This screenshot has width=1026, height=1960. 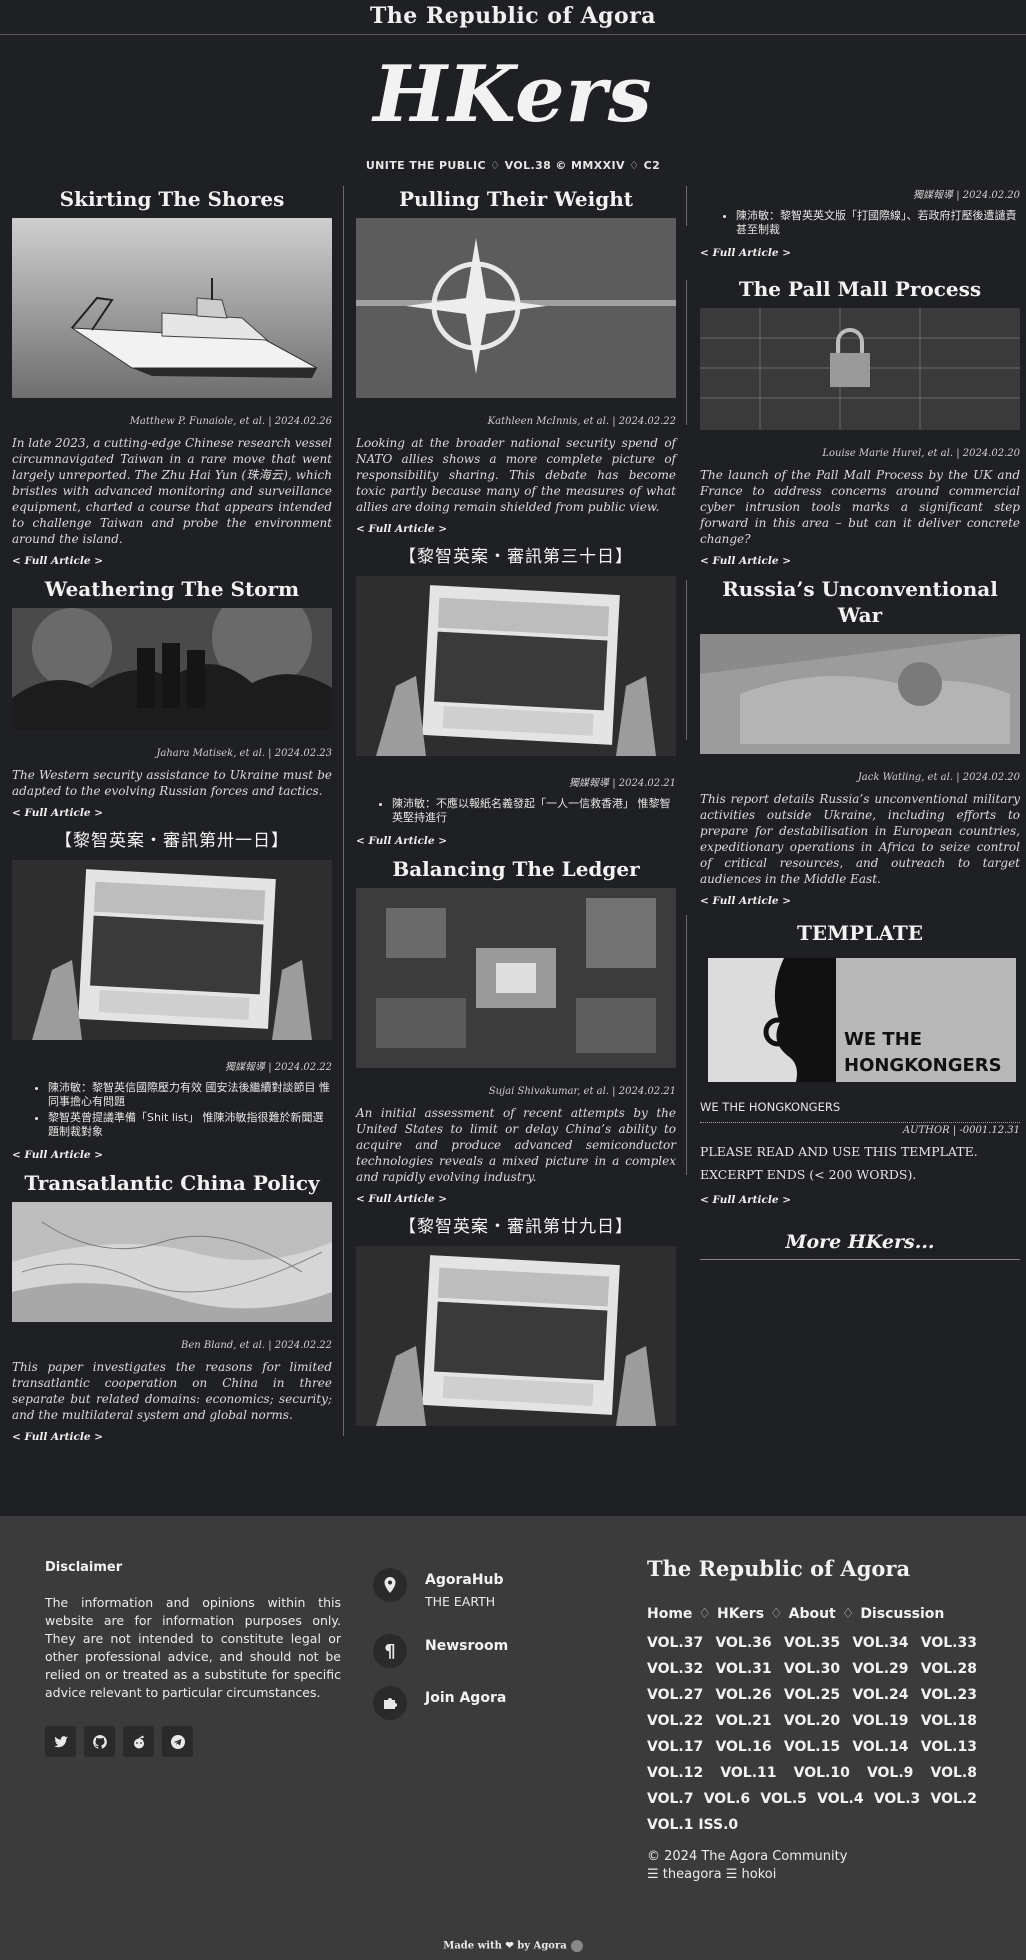 What do you see at coordinates (675, 1773) in the screenshot?
I see `volume-link: VOL.12` at bounding box center [675, 1773].